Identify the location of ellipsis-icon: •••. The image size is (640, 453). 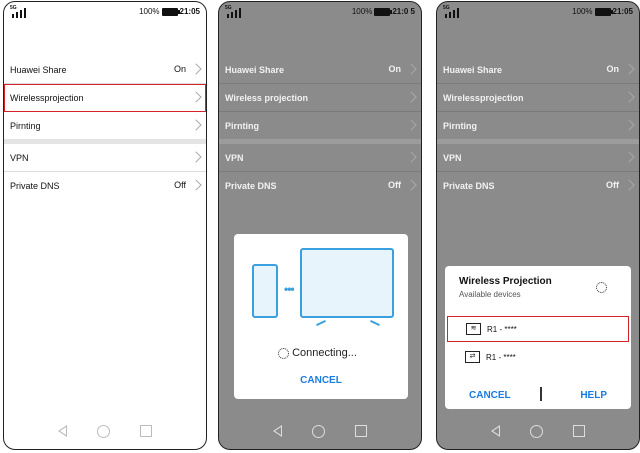
(289, 289).